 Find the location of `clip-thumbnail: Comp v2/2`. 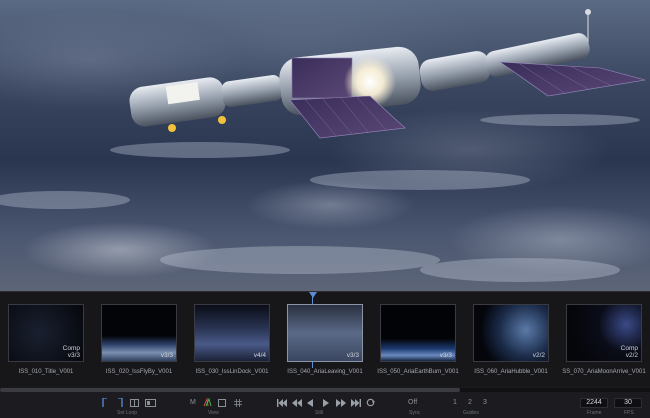

clip-thumbnail: Comp v2/2 is located at coordinates (604, 333).